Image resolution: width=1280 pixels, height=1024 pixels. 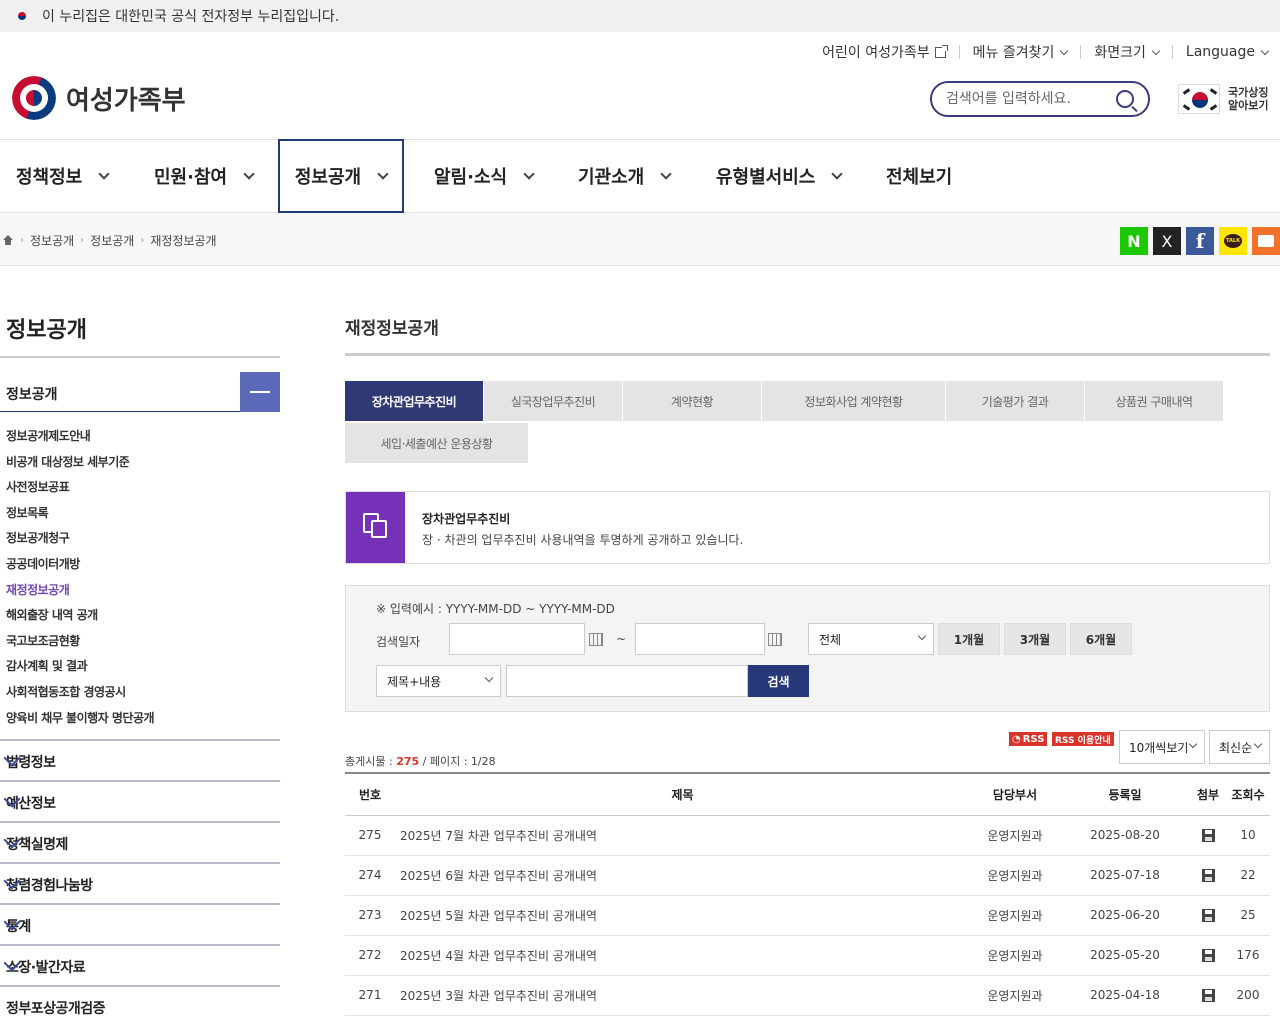 What do you see at coordinates (682, 875) in the screenshot?
I see `row-title-link: 2025년 6월 차관 업무추진비 공개내역` at bounding box center [682, 875].